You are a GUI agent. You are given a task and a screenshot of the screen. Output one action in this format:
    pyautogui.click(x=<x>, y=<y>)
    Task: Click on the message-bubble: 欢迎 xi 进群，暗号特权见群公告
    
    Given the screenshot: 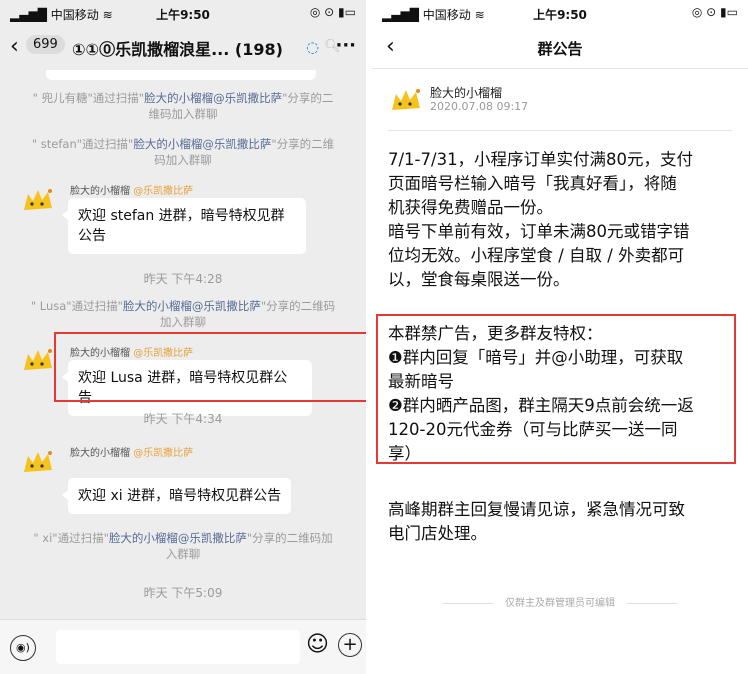 What is the action you would take?
    pyautogui.click(x=176, y=496)
    